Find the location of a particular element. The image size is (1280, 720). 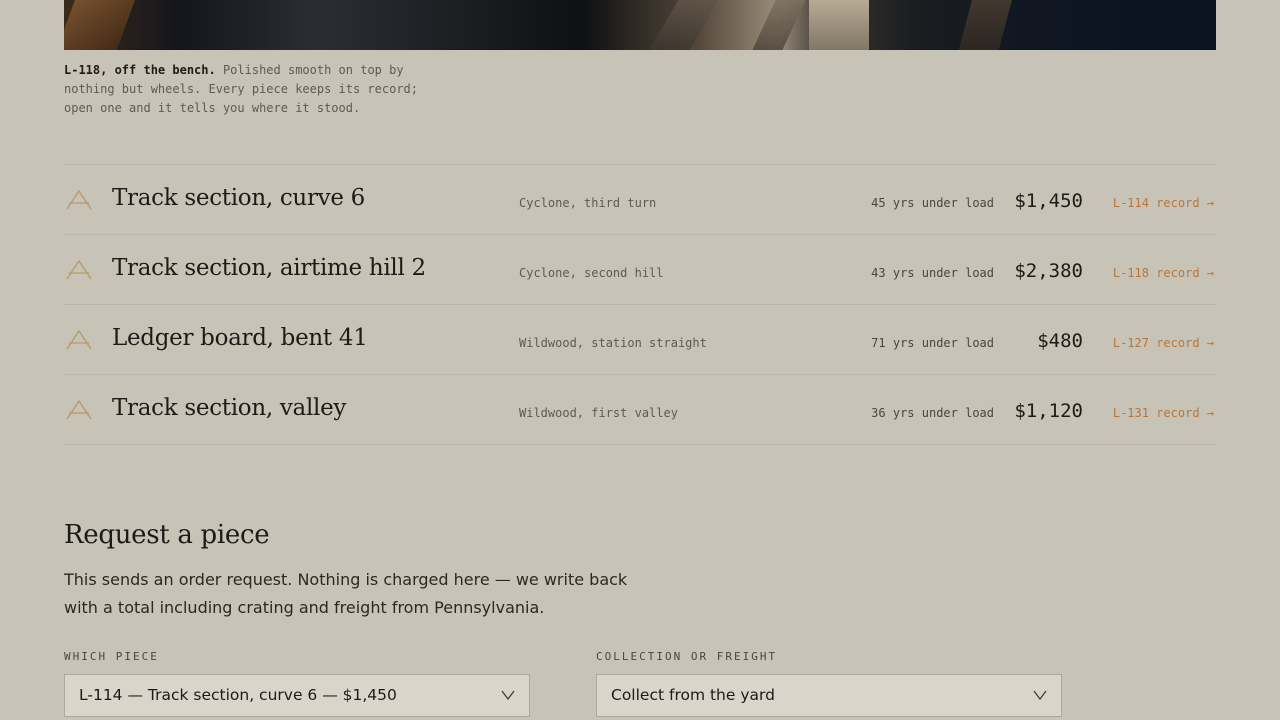

piece-years: 43 yrs under load is located at coordinates (932, 273).